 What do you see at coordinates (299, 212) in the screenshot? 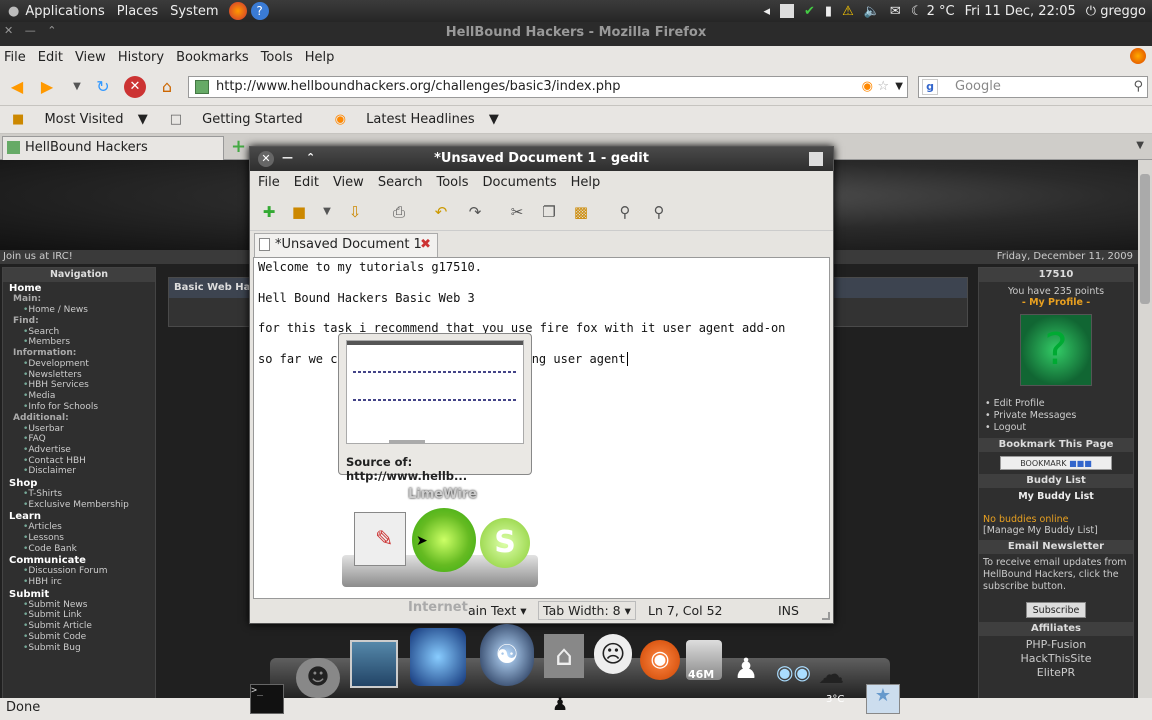
I see `open-icon: ■` at bounding box center [299, 212].